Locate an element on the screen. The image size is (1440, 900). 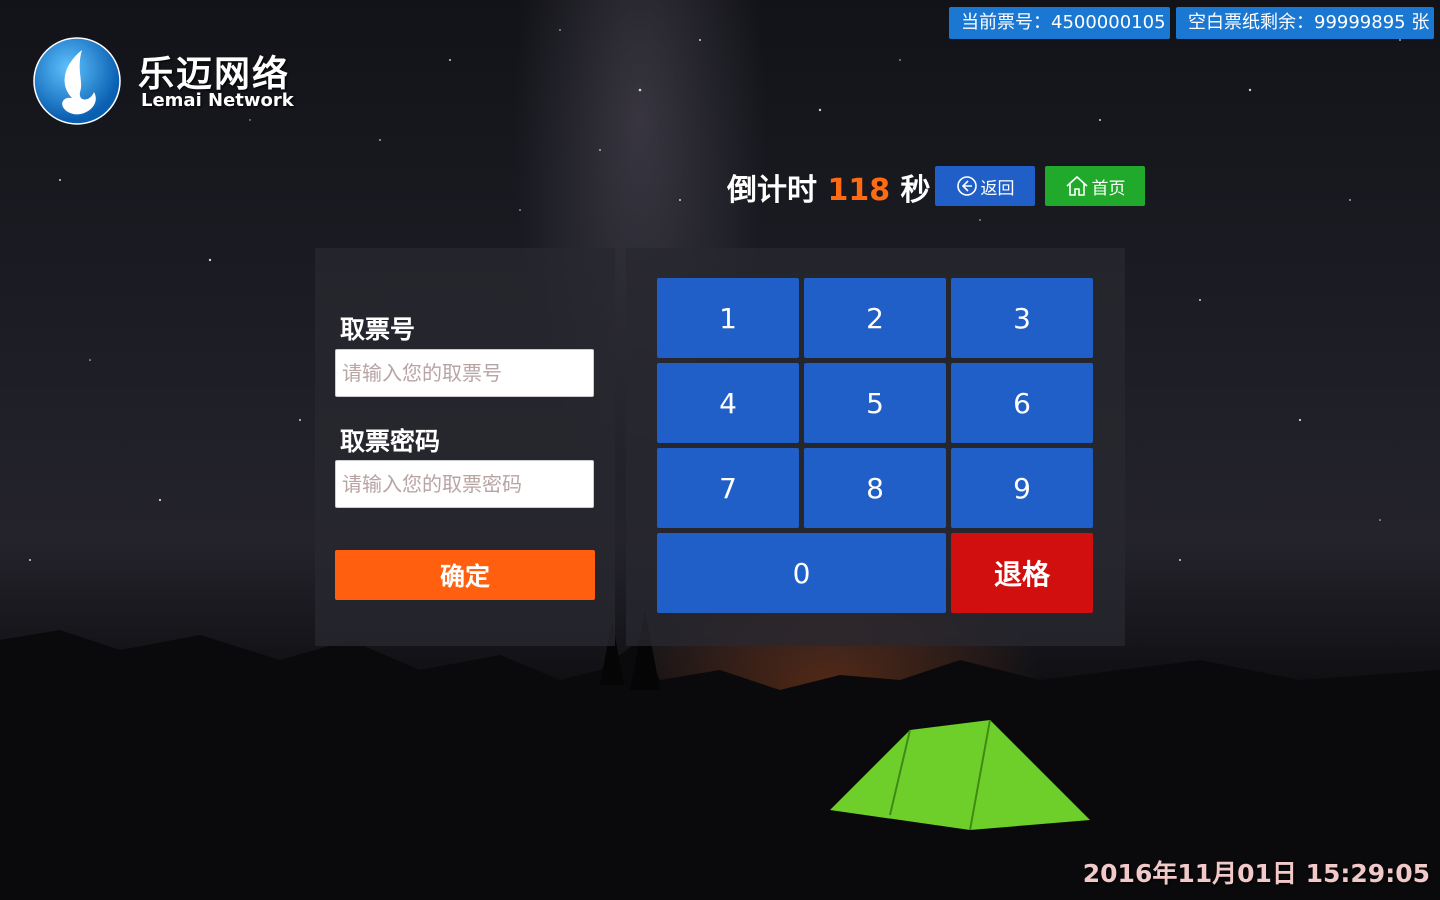
datetime-clock: 2016年11月01日 15:29:05 is located at coordinates (1256, 873).